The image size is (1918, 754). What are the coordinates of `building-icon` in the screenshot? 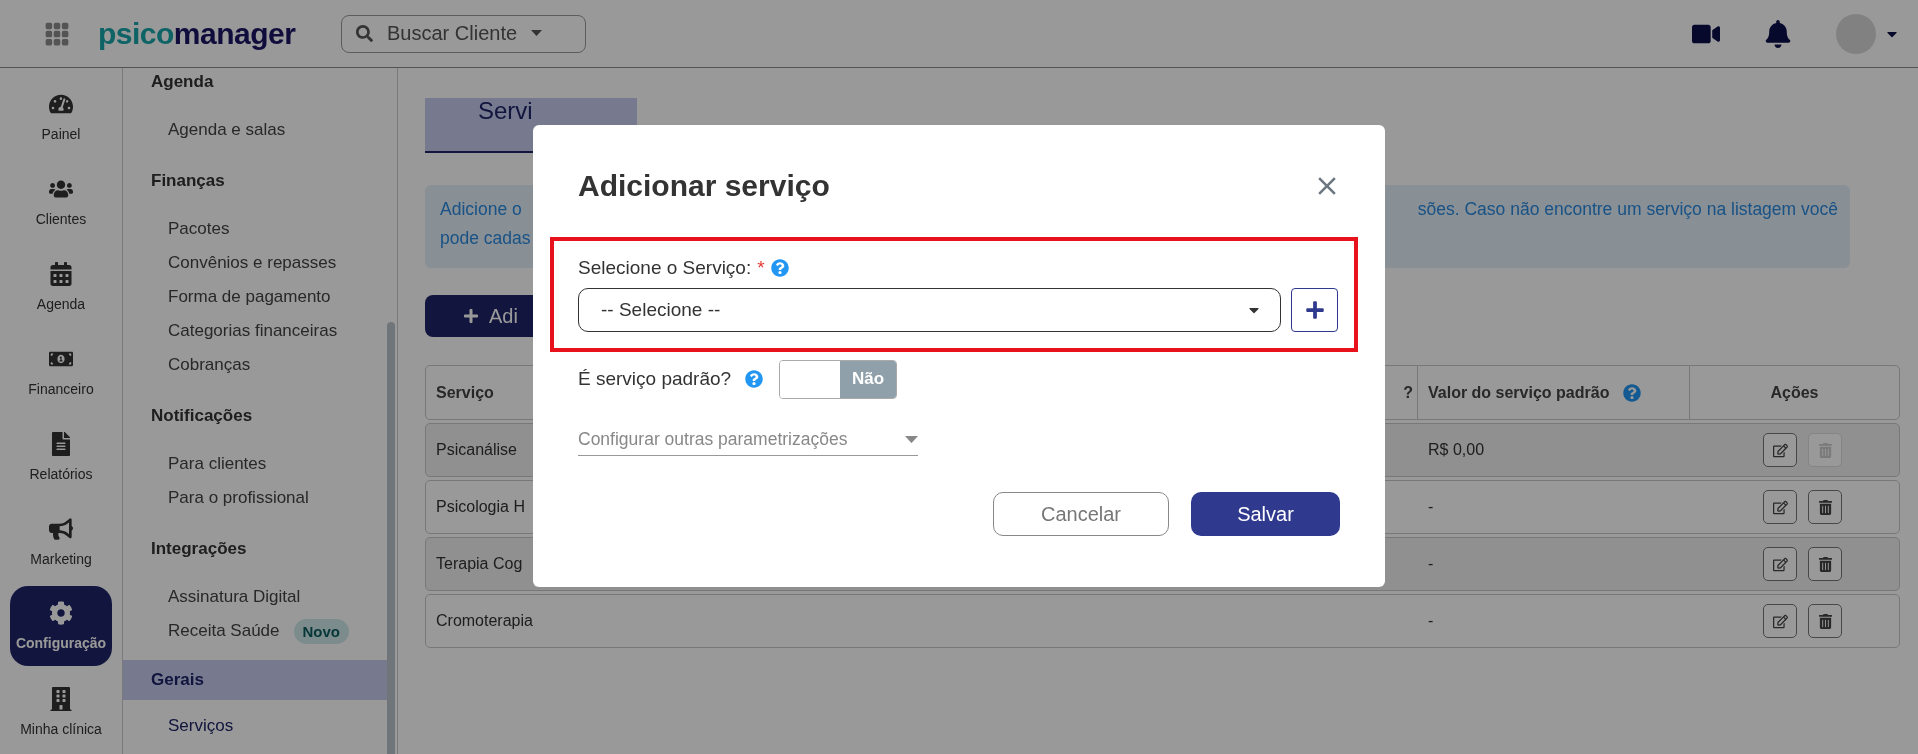 It's located at (61, 698).